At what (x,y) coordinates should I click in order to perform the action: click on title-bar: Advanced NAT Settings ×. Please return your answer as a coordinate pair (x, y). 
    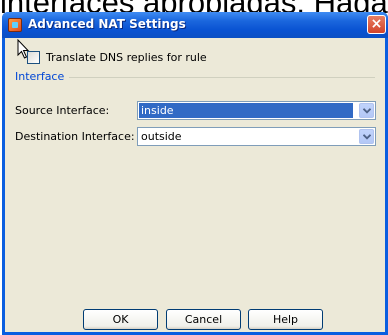
    Looking at the image, I should click on (195, 25).